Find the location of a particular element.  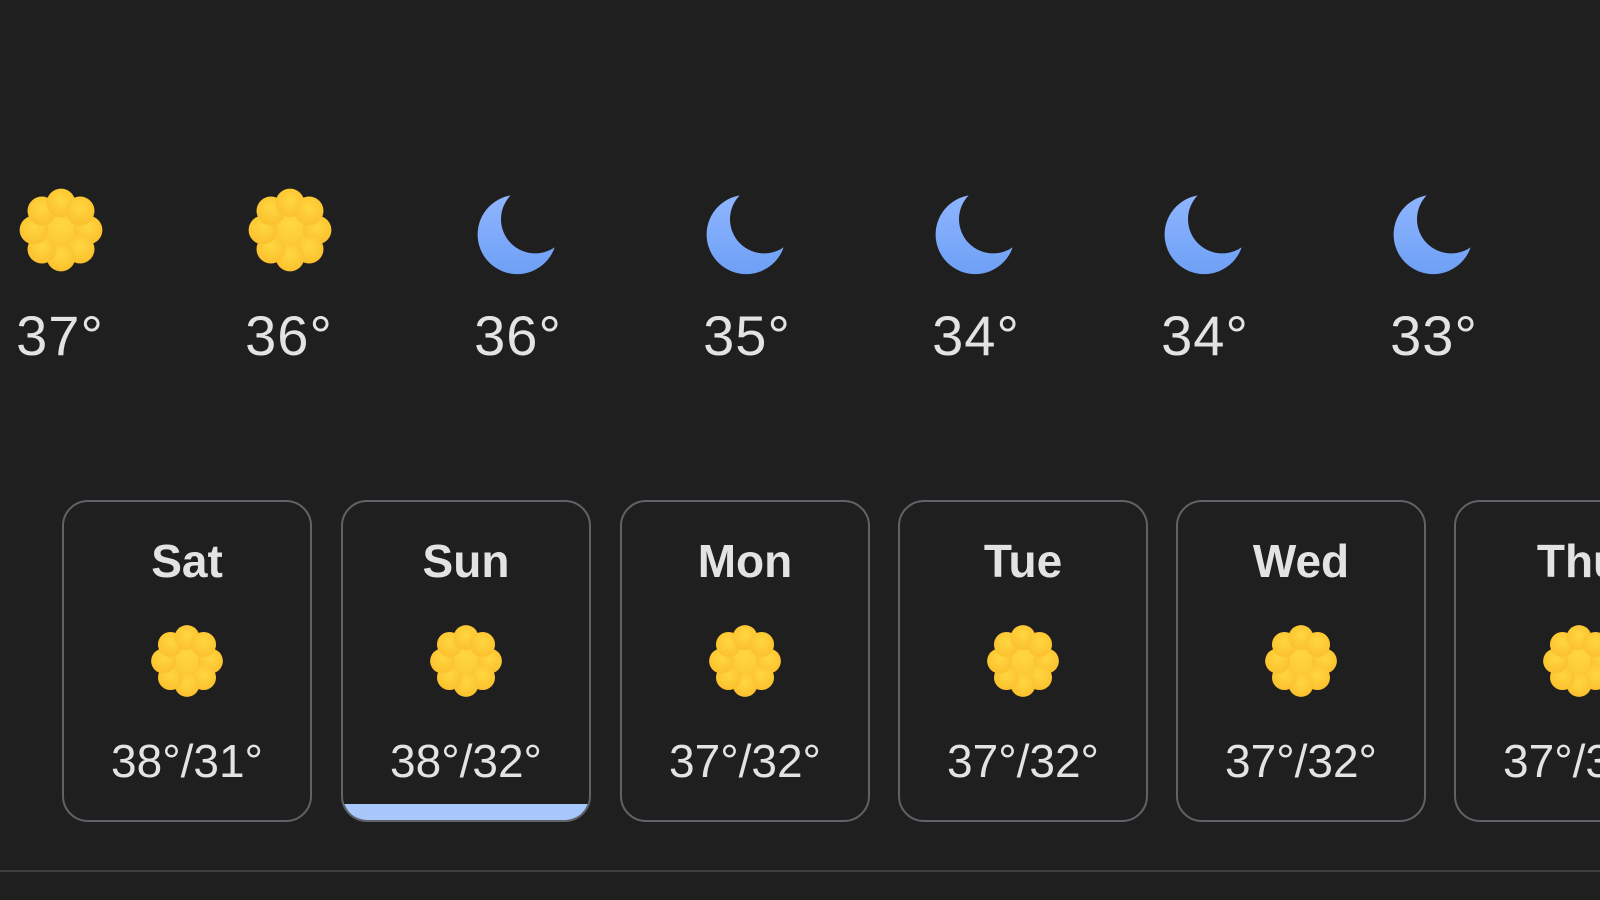

day-card-tue: Tue 37°/32° is located at coordinates (1023, 661).